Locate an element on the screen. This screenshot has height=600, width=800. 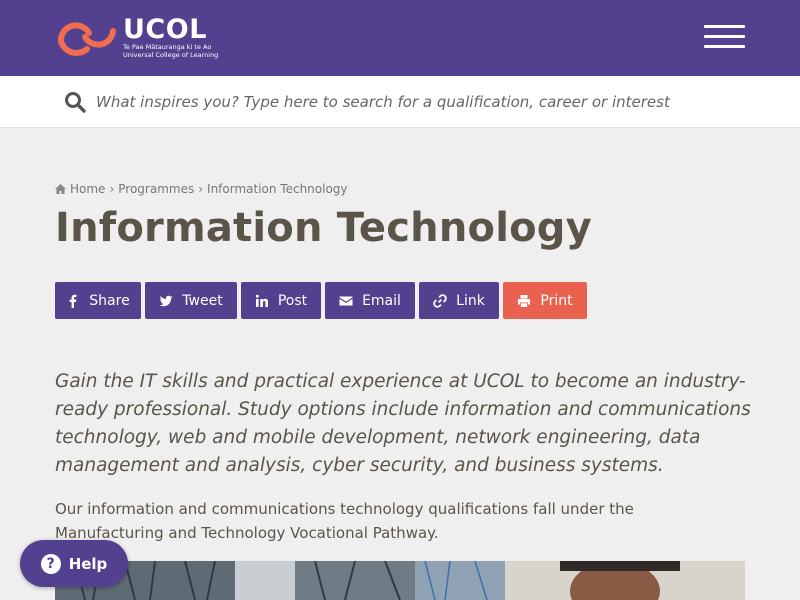
share-link-button: Link is located at coordinates (459, 300).